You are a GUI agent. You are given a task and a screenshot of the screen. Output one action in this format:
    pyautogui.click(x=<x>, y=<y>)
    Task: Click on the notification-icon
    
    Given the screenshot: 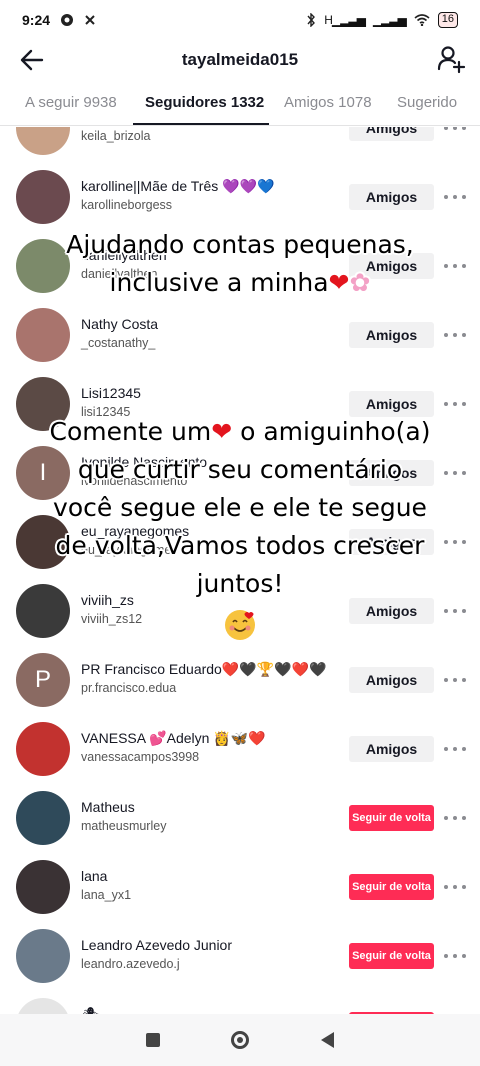 What is the action you would take?
    pyautogui.click(x=67, y=20)
    